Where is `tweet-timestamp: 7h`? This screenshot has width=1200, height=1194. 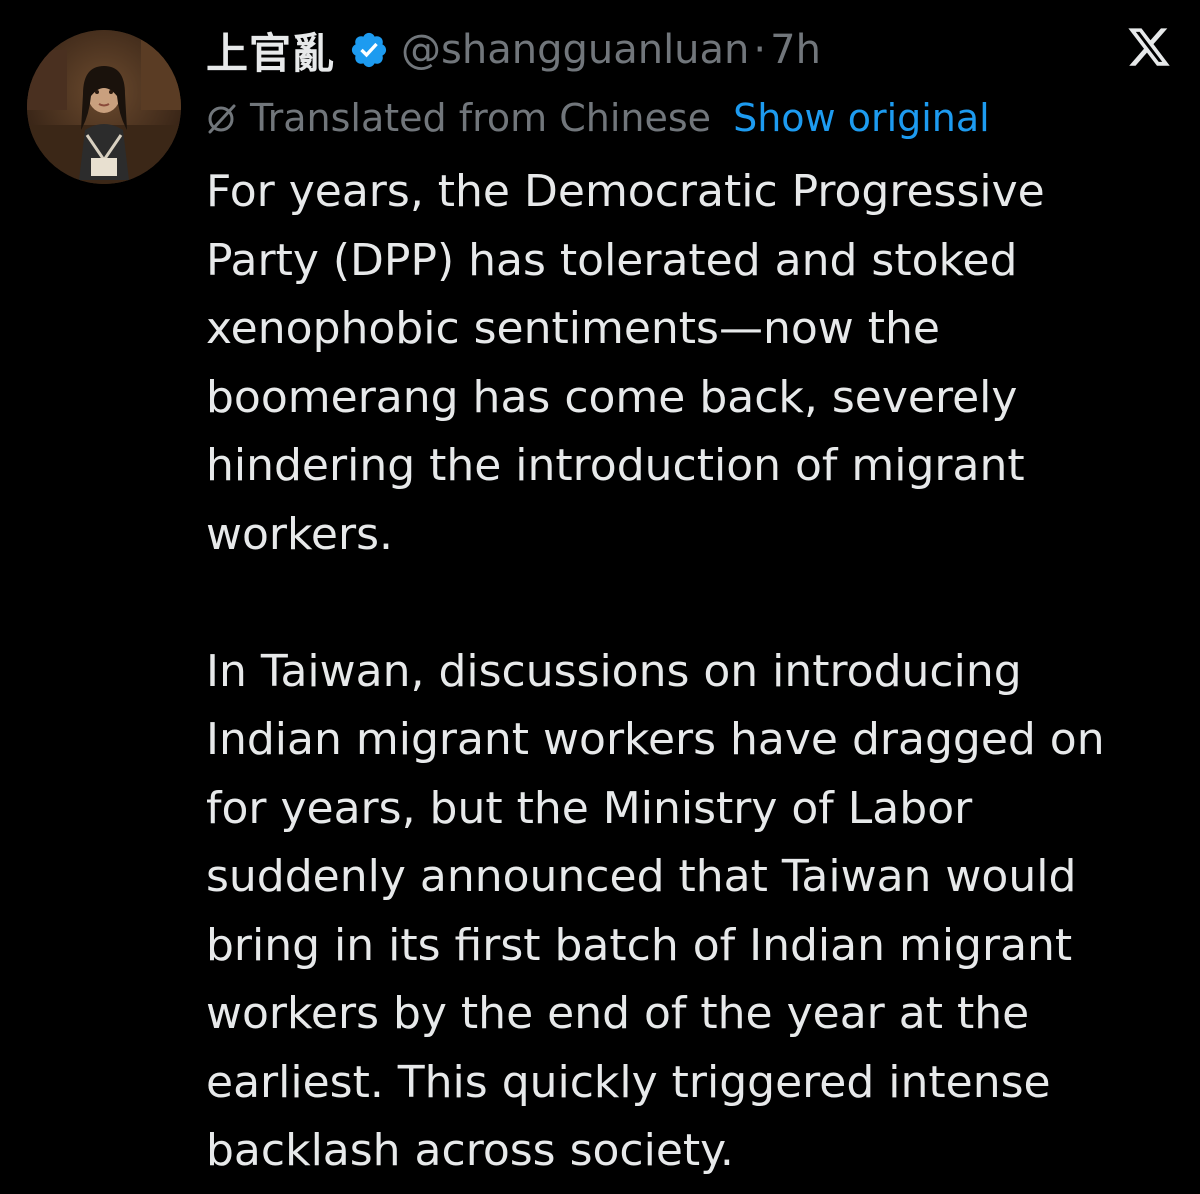 tweet-timestamp: 7h is located at coordinates (795, 50).